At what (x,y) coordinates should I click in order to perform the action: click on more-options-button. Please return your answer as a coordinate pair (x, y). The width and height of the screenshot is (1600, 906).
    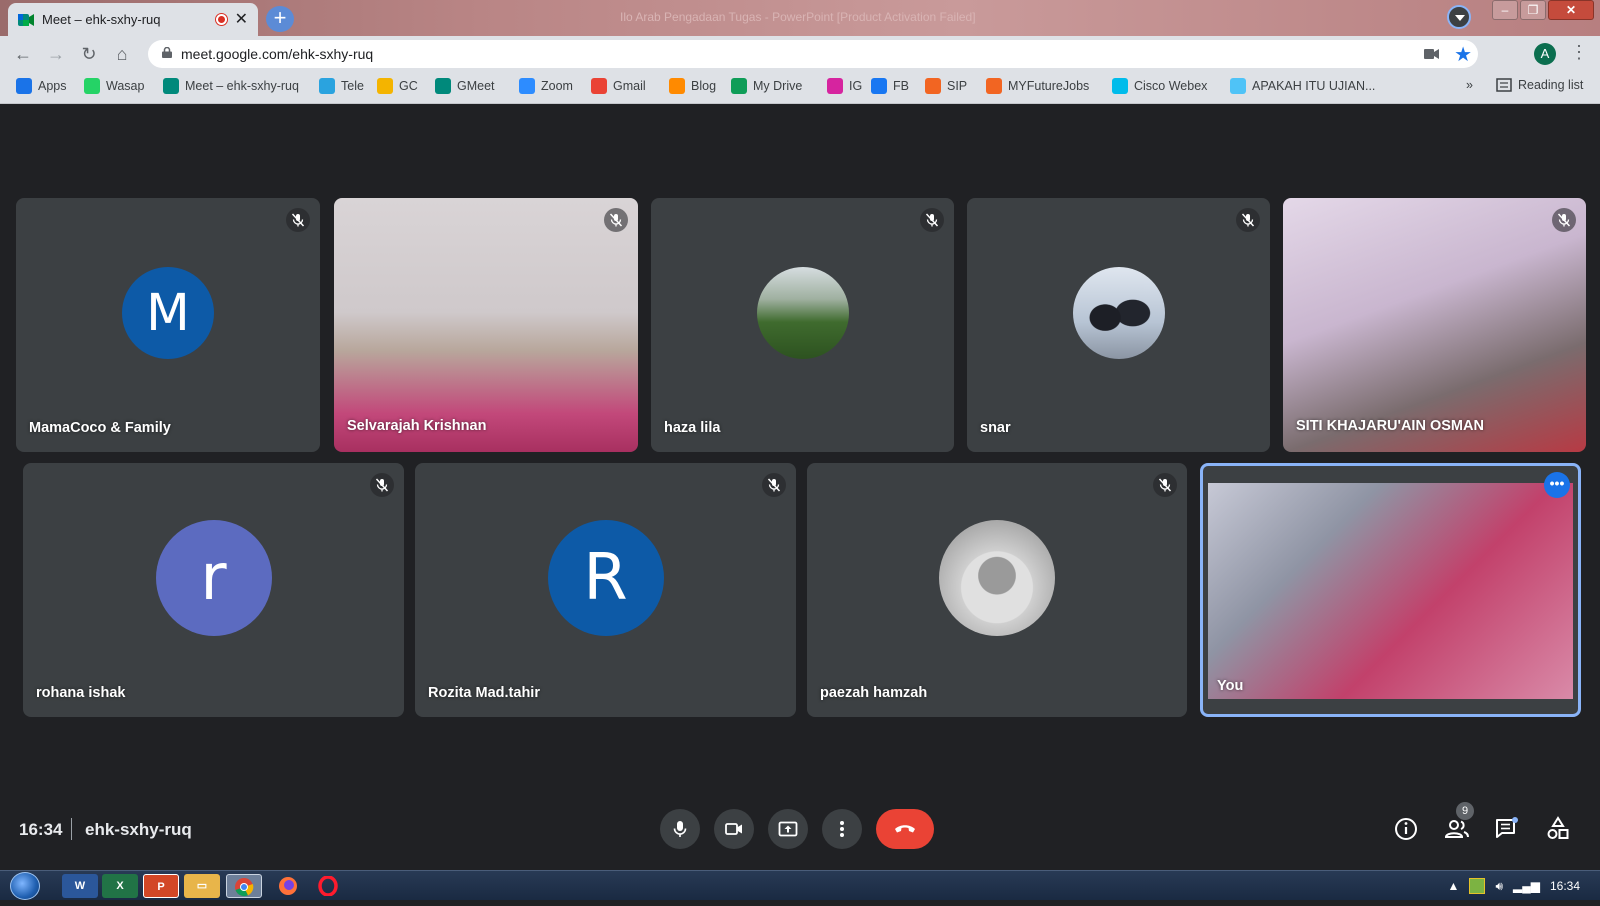
    Looking at the image, I should click on (842, 829).